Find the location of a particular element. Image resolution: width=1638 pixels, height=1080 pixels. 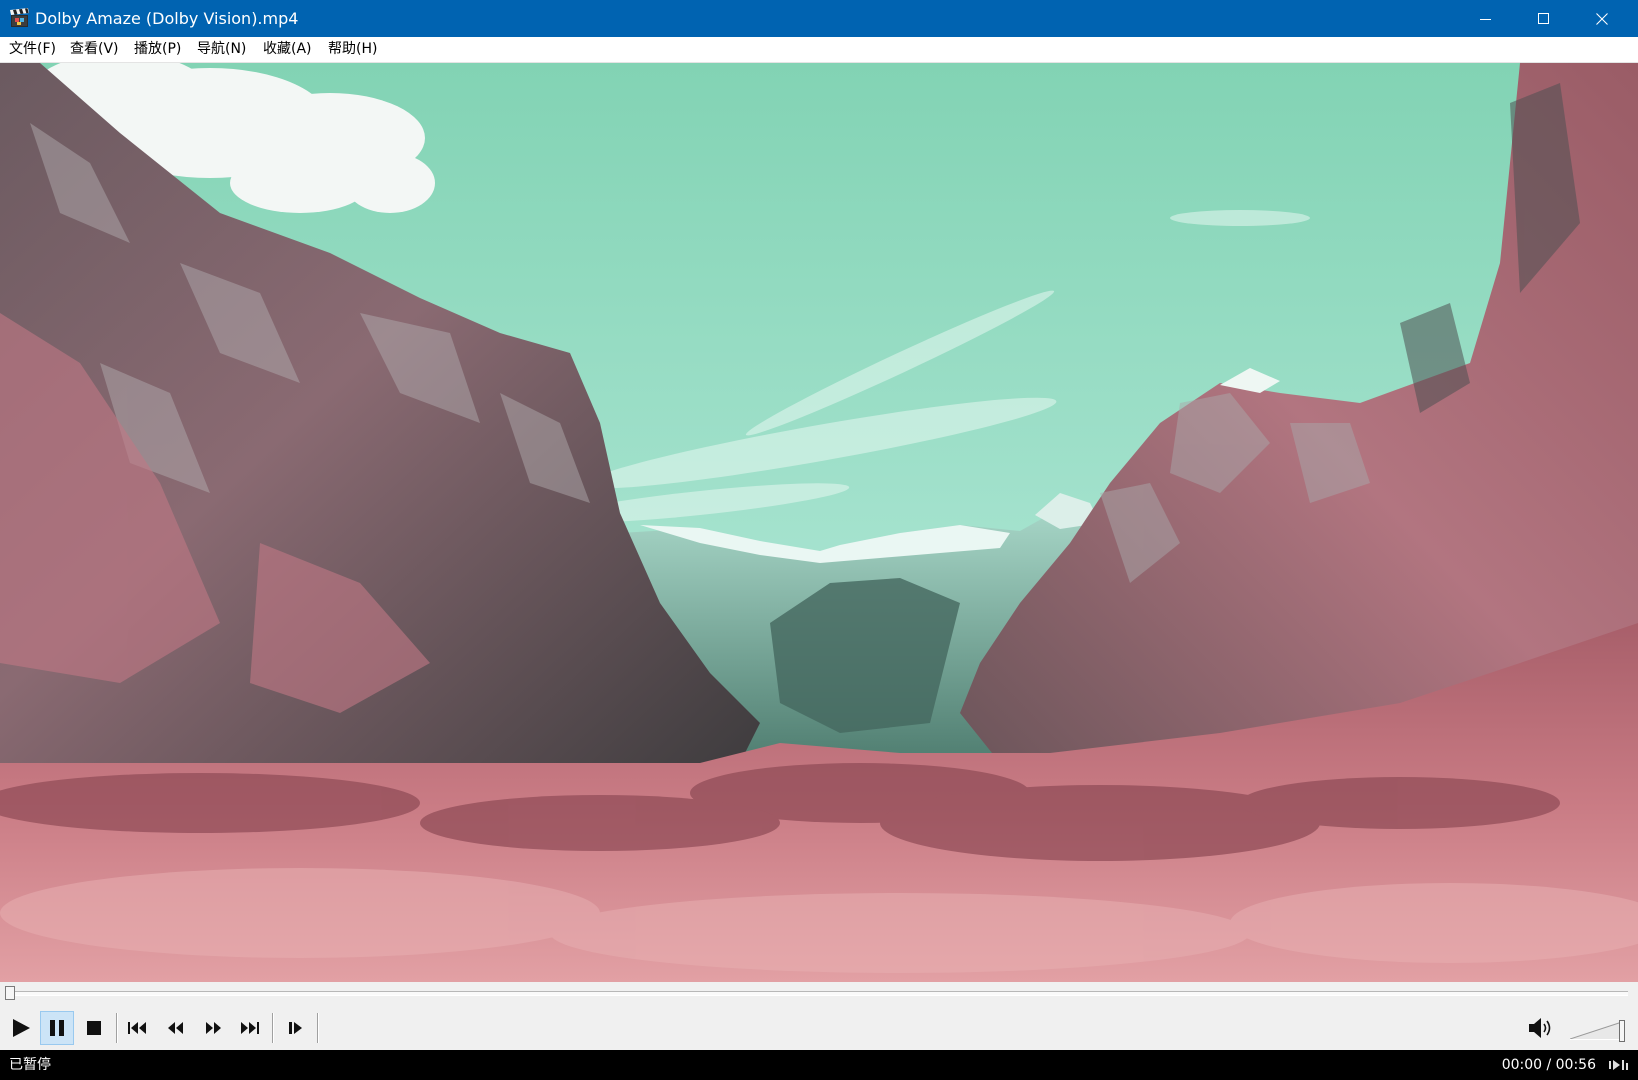

previous-button is located at coordinates (138, 1028).